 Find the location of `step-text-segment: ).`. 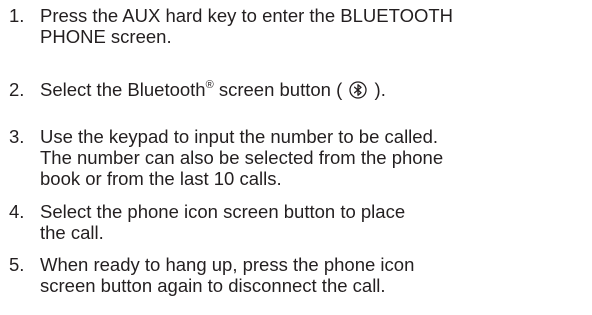

step-text-segment: ). is located at coordinates (377, 89).